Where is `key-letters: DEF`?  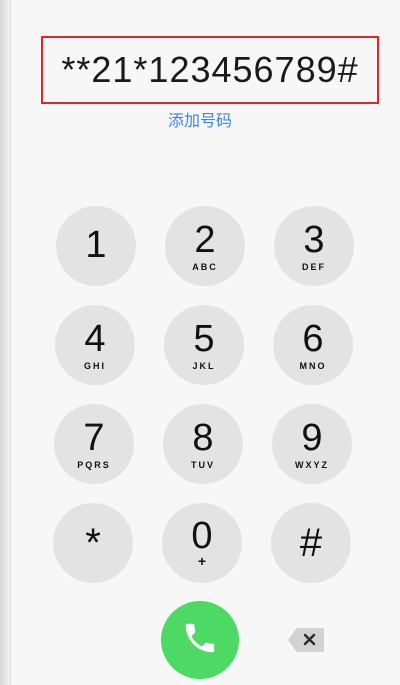 key-letters: DEF is located at coordinates (314, 266).